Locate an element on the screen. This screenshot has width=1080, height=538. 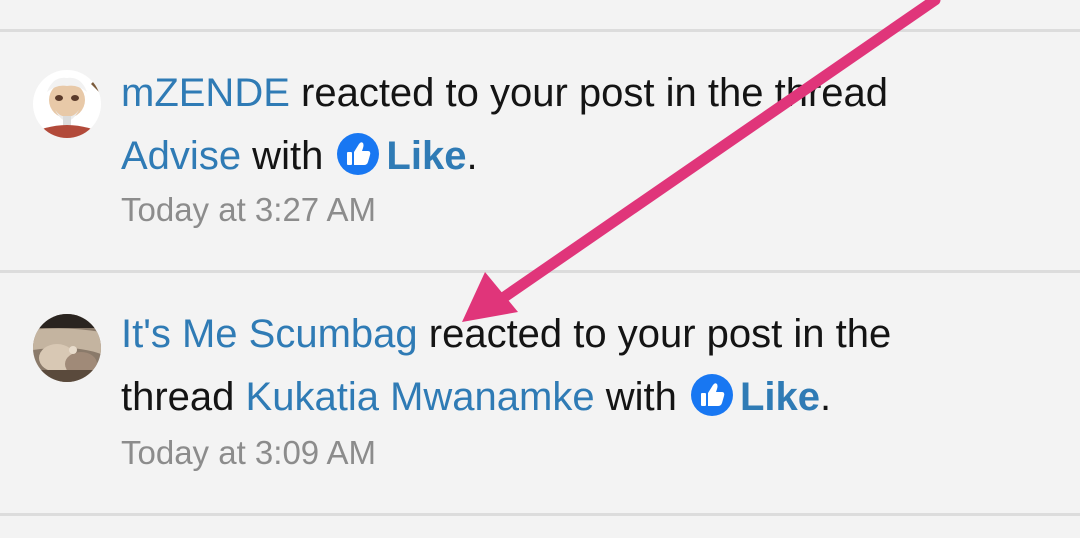
timestamp: Today at 3:09 AM is located at coordinates (248, 452).